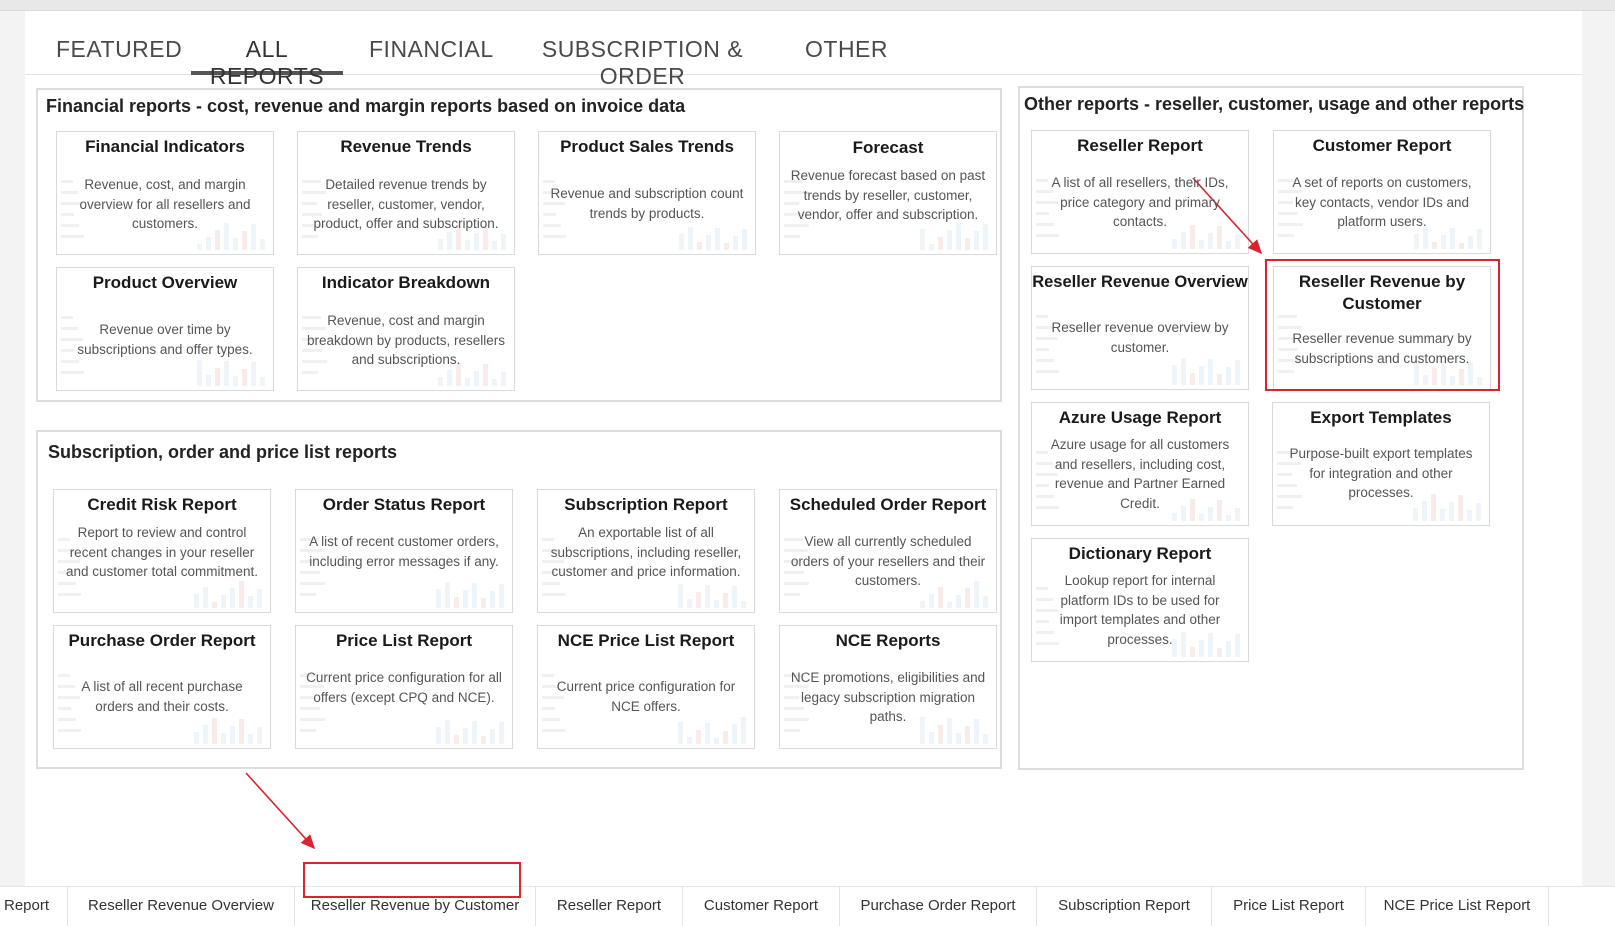 Image resolution: width=1615 pixels, height=926 pixels. What do you see at coordinates (846, 55) in the screenshot?
I see `tab-other: OTHER` at bounding box center [846, 55].